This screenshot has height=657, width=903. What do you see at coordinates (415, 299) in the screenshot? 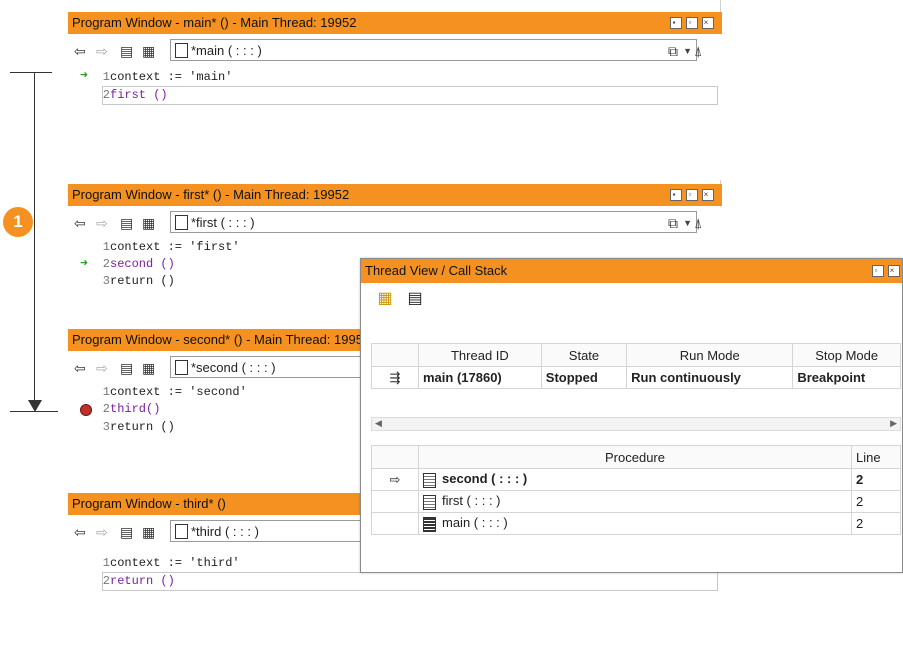
I see `call-stack-icon: ▤` at bounding box center [415, 299].